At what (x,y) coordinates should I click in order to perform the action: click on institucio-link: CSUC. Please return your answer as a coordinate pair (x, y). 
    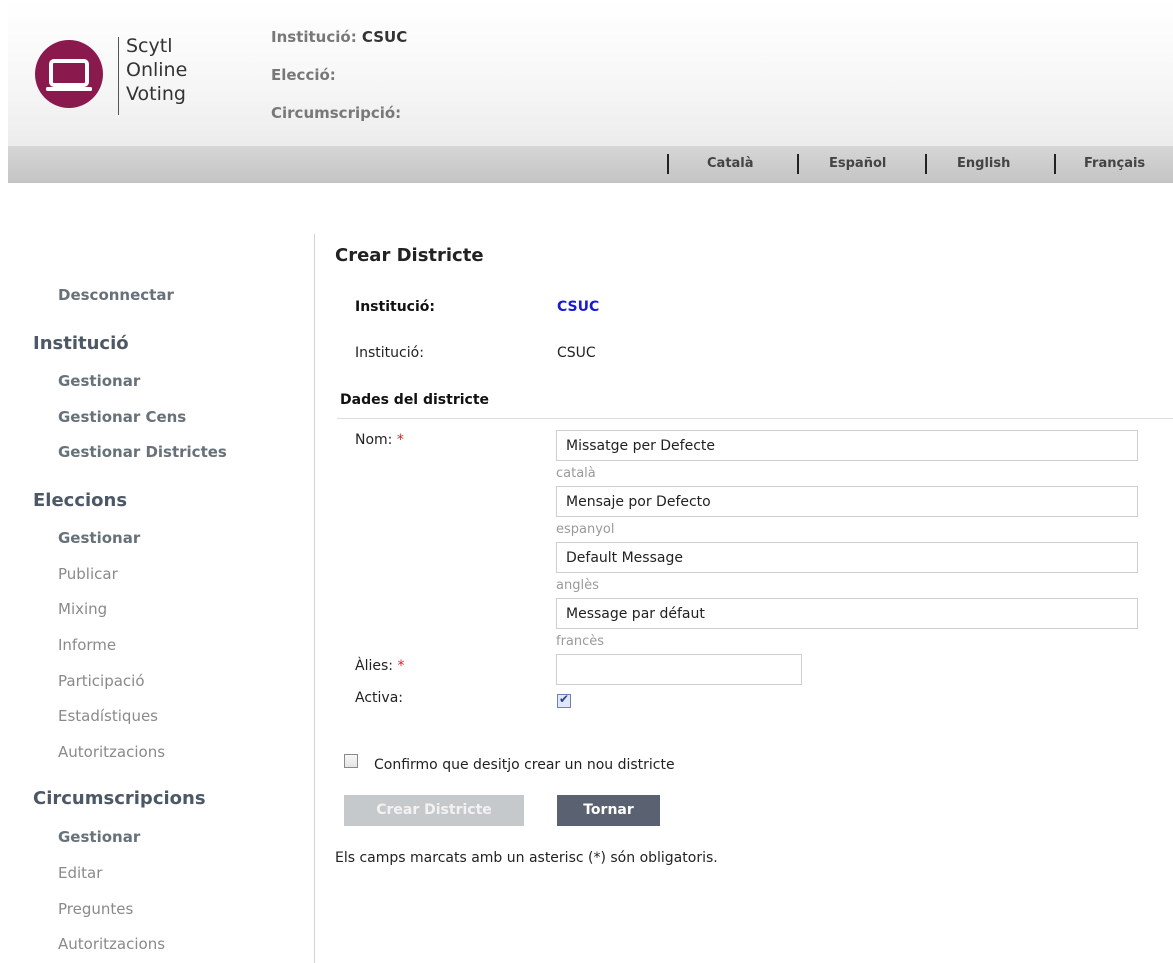
    Looking at the image, I should click on (578, 307).